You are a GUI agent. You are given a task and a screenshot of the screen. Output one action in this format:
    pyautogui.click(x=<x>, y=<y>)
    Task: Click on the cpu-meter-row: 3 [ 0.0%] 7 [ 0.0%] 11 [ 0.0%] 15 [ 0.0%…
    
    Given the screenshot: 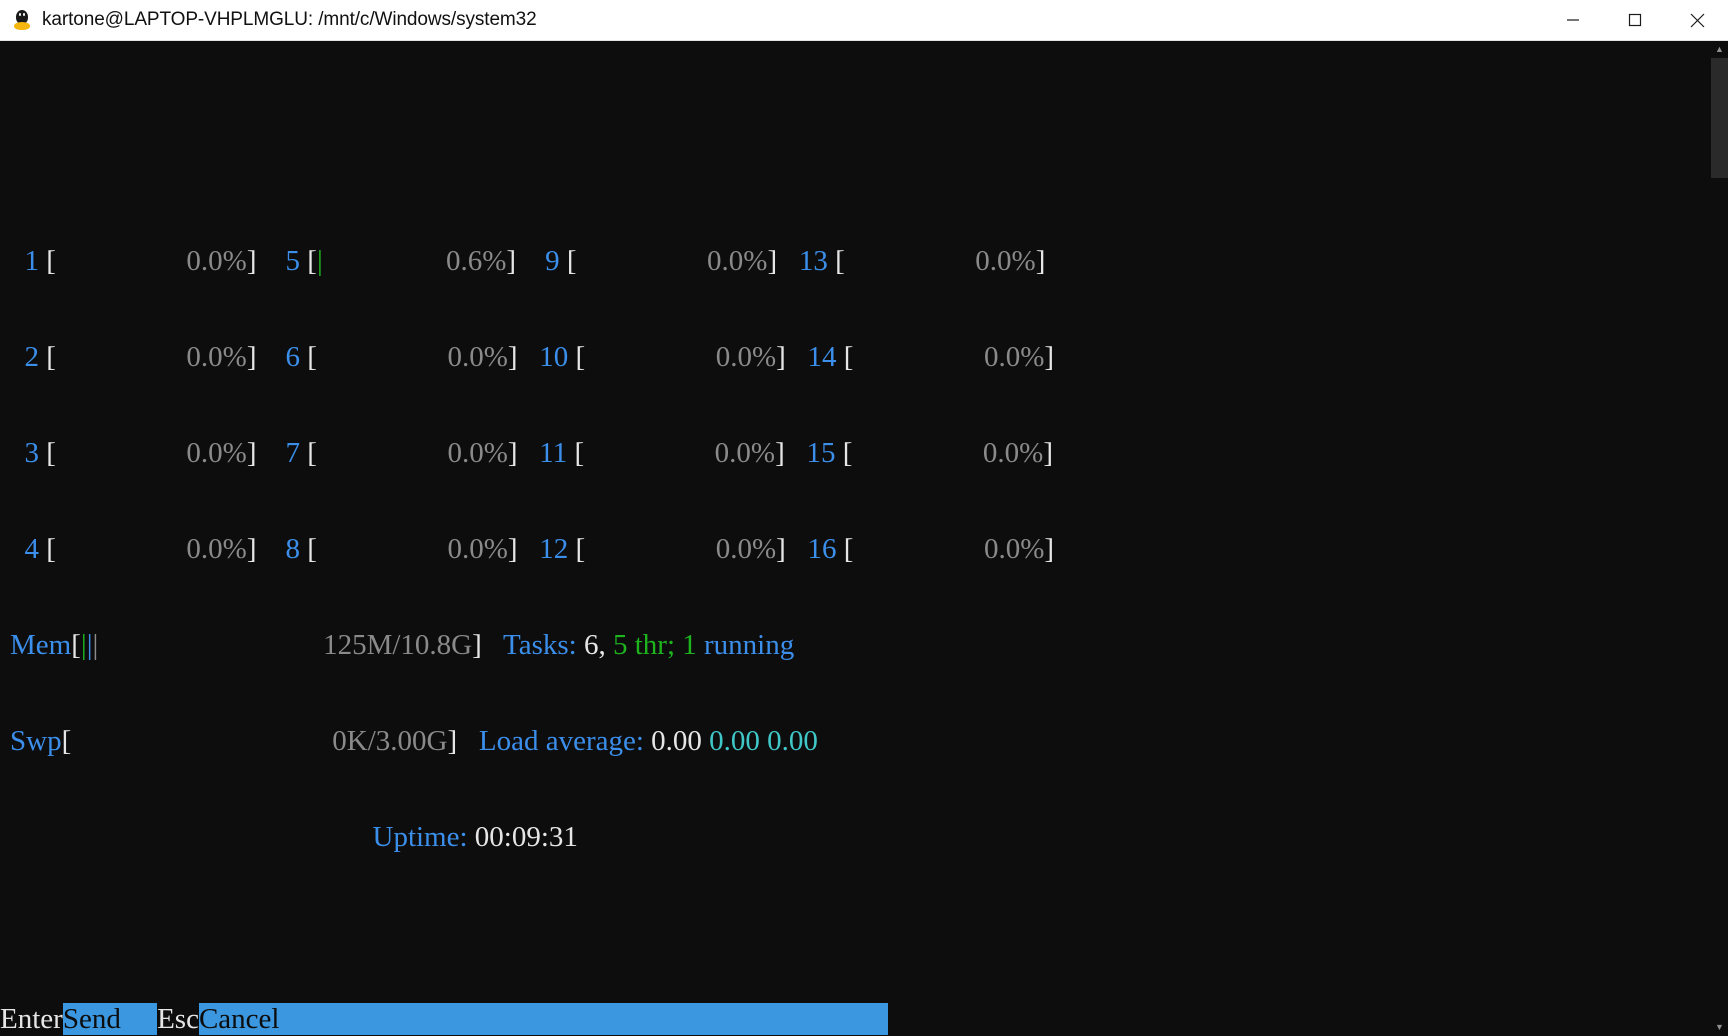 What is the action you would take?
    pyautogui.click(x=869, y=453)
    